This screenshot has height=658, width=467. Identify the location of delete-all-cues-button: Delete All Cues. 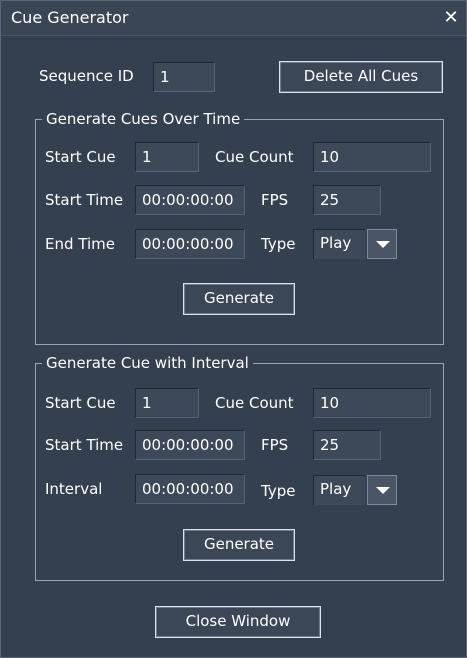
(361, 77).